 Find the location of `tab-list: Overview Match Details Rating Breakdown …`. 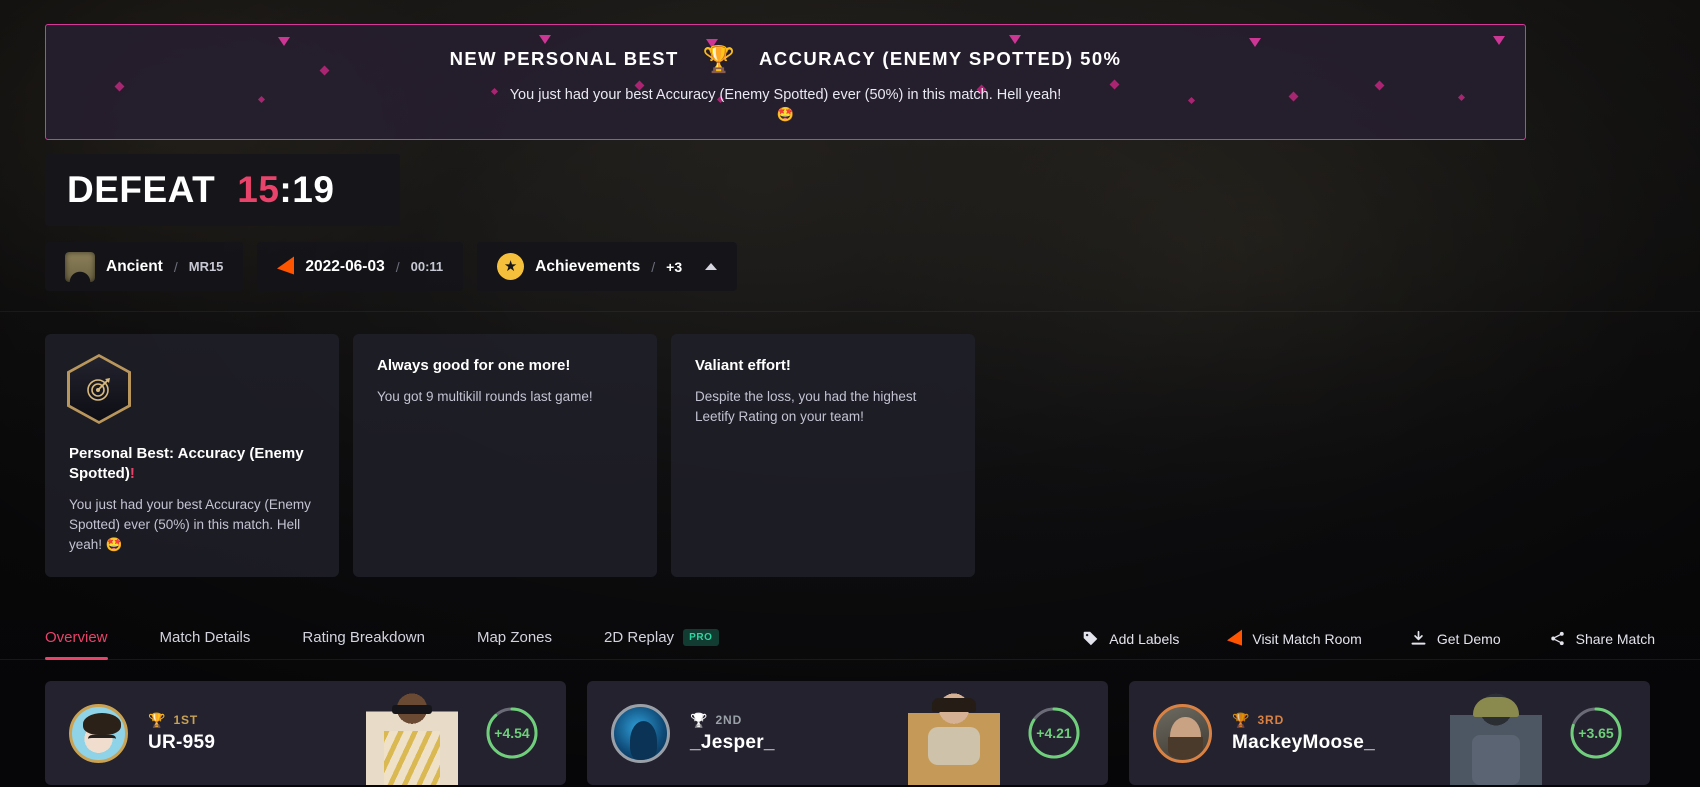

tab-list: Overview Match Details Rating Breakdown … is located at coordinates (395, 644).